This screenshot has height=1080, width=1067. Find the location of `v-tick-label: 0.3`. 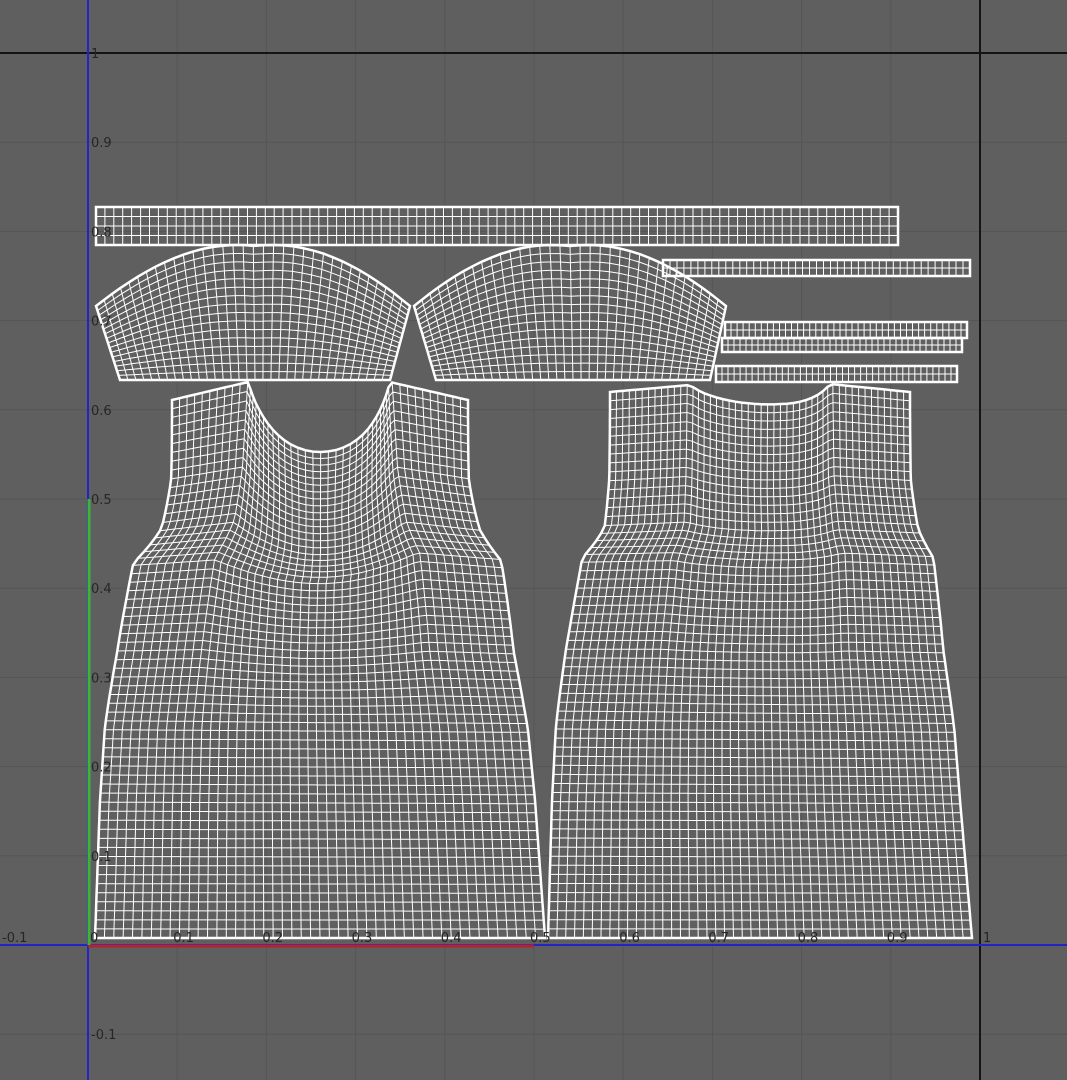

v-tick-label: 0.3 is located at coordinates (101, 678).